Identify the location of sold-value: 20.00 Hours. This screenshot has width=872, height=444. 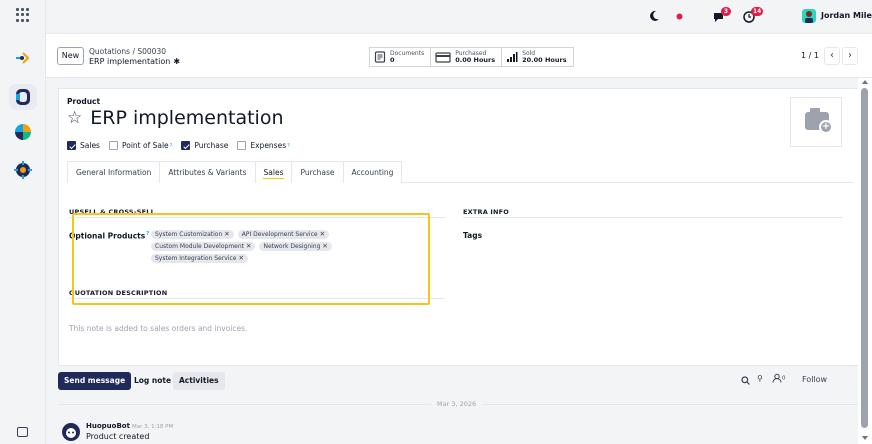
(544, 60).